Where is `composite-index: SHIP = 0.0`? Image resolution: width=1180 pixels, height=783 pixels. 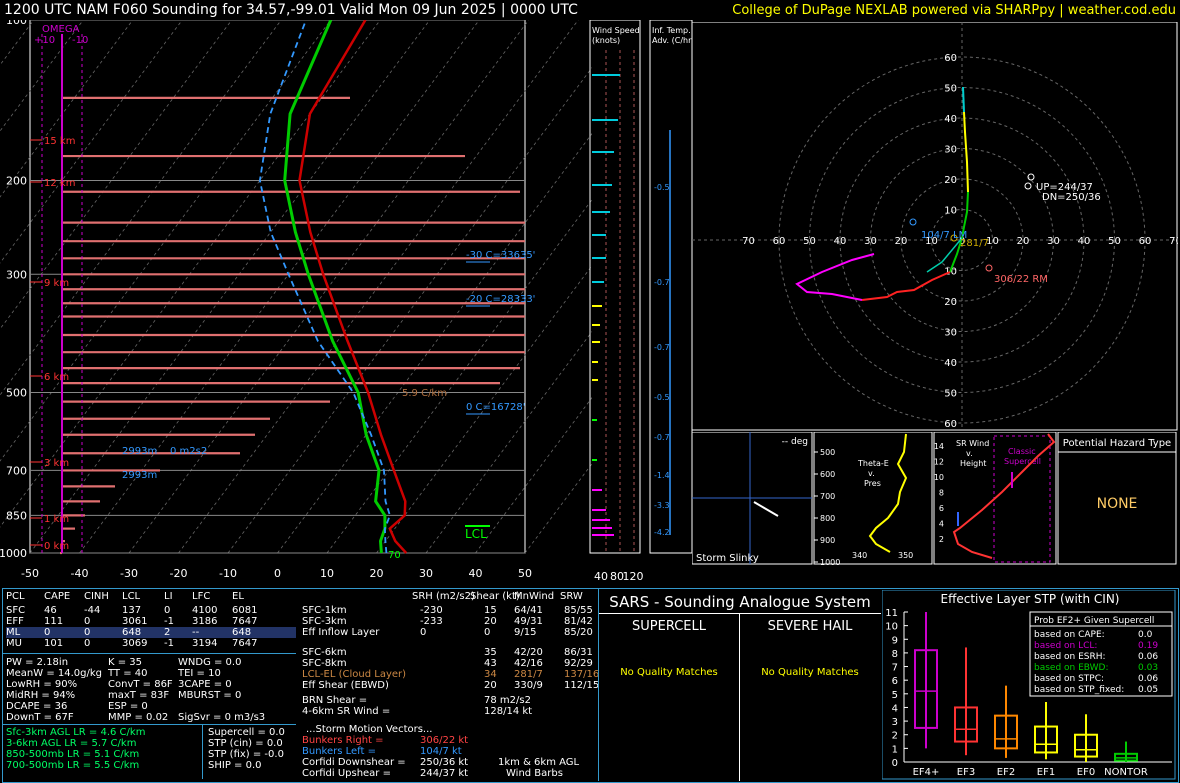
composite-index: SHIP = 0.0 is located at coordinates (235, 765).